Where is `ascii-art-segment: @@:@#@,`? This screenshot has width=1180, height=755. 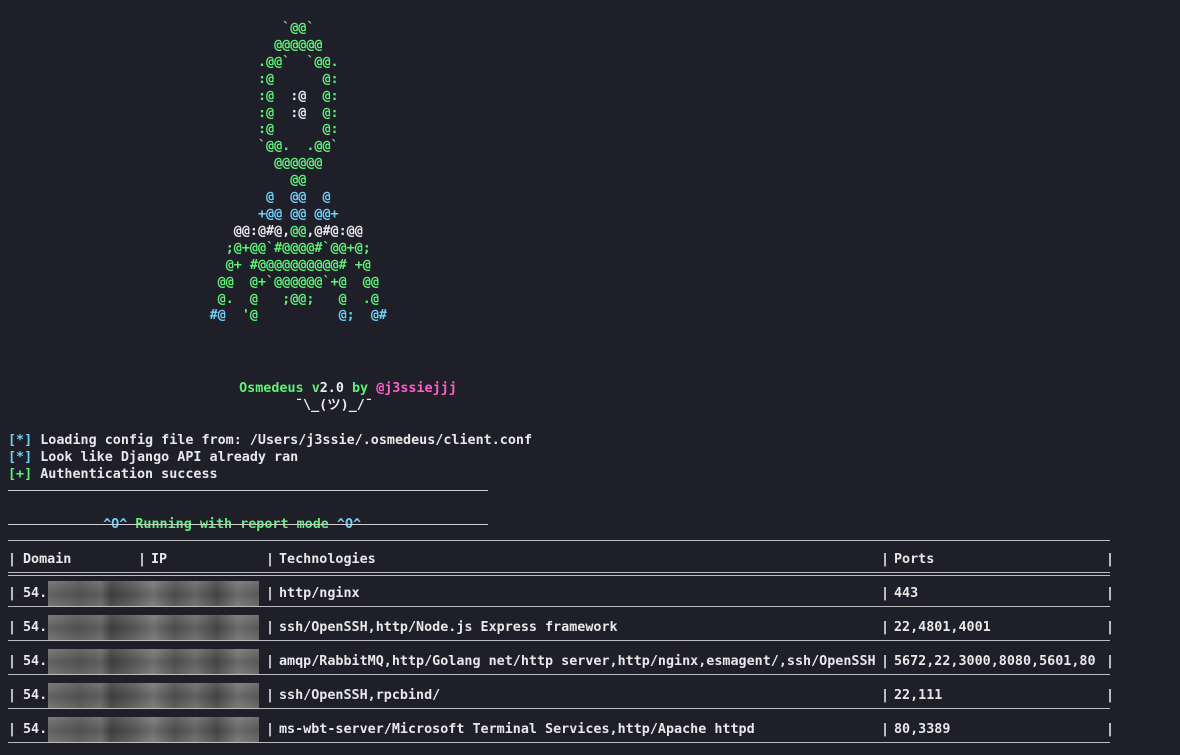 ascii-art-segment: @@:@#@, is located at coordinates (262, 231).